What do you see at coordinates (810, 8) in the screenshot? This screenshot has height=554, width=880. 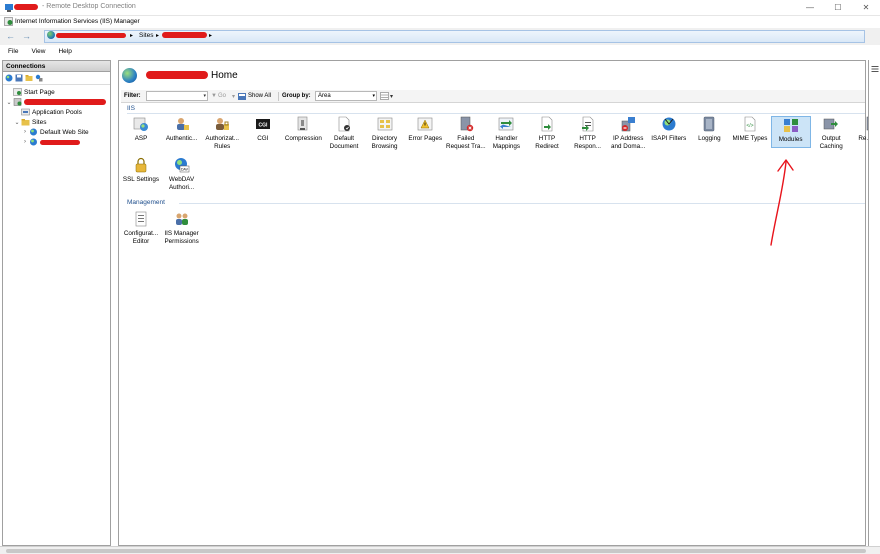 I see `minimize-button: —` at bounding box center [810, 8].